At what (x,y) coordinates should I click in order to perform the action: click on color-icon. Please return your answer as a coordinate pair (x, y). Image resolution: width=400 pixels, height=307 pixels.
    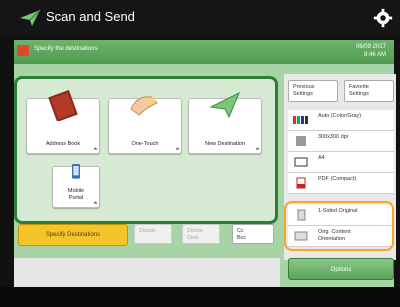
    Looking at the image, I should click on (300, 120).